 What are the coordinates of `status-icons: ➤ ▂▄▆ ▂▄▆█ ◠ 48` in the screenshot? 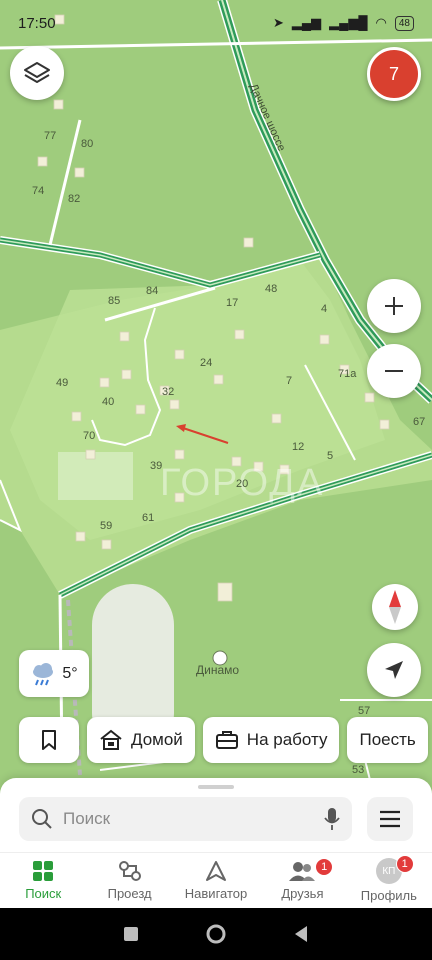 It's located at (343, 23).